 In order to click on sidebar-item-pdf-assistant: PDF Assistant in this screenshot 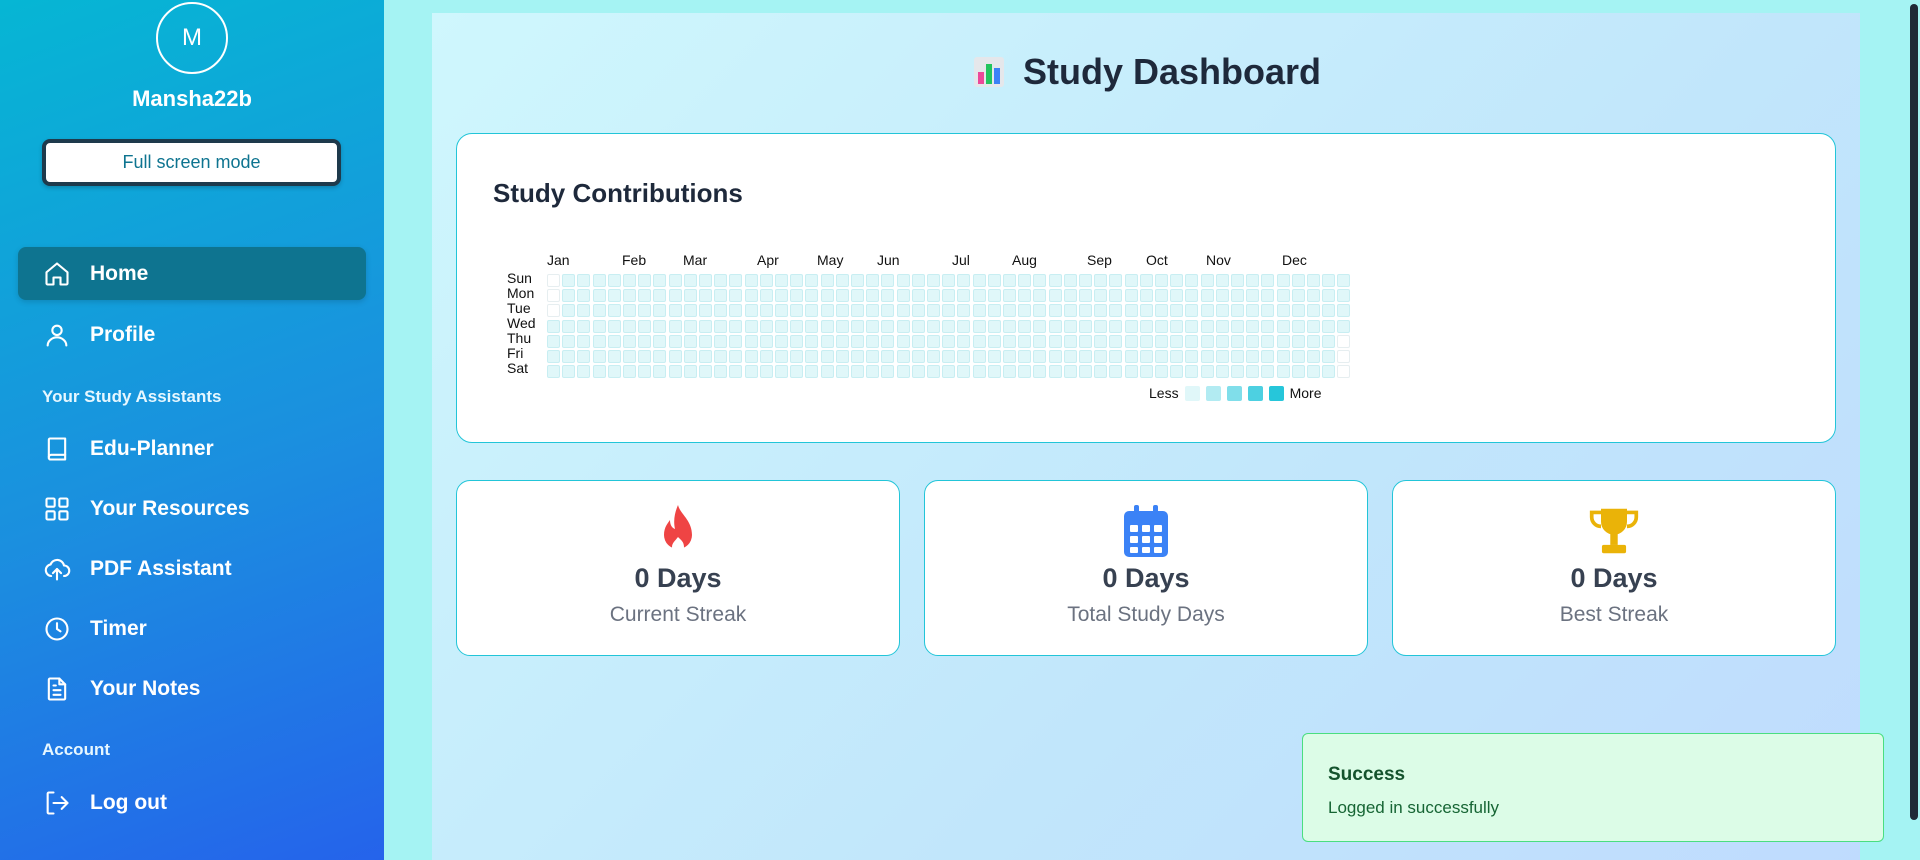, I will do `click(192, 568)`.